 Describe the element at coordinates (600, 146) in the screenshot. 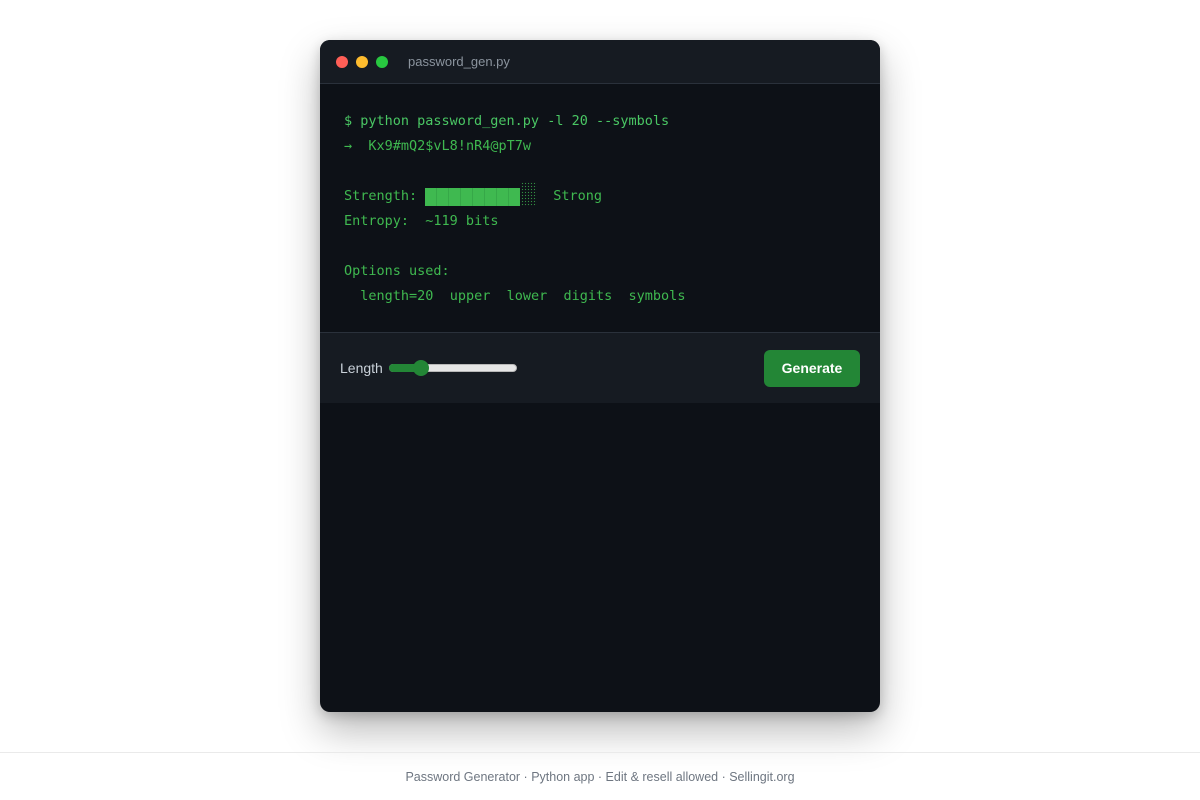

I see `password-output-line: → Kx9#mQ2$vL8!nR4@pT7w` at that location.